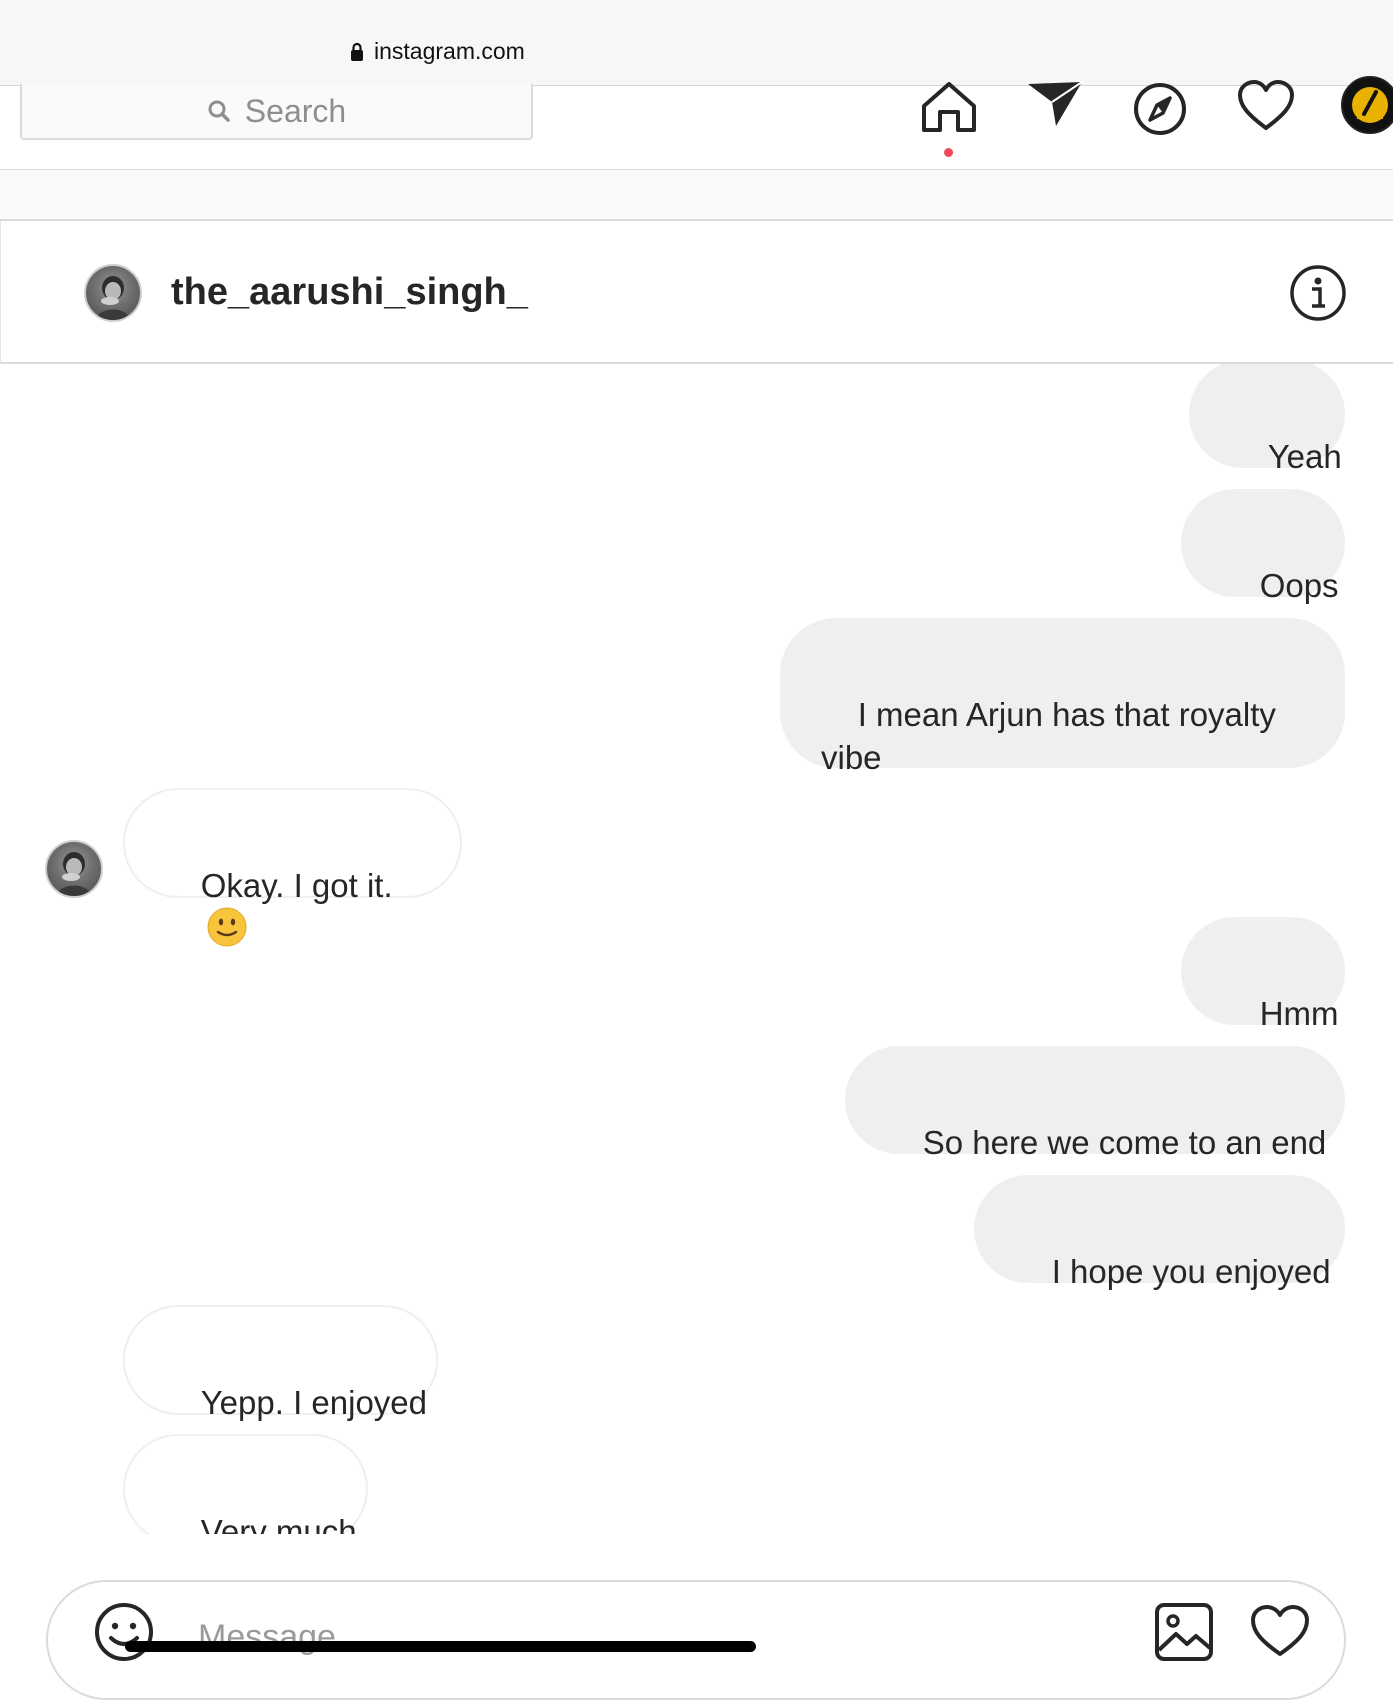  What do you see at coordinates (948, 152) in the screenshot?
I see `home-notification-dot` at bounding box center [948, 152].